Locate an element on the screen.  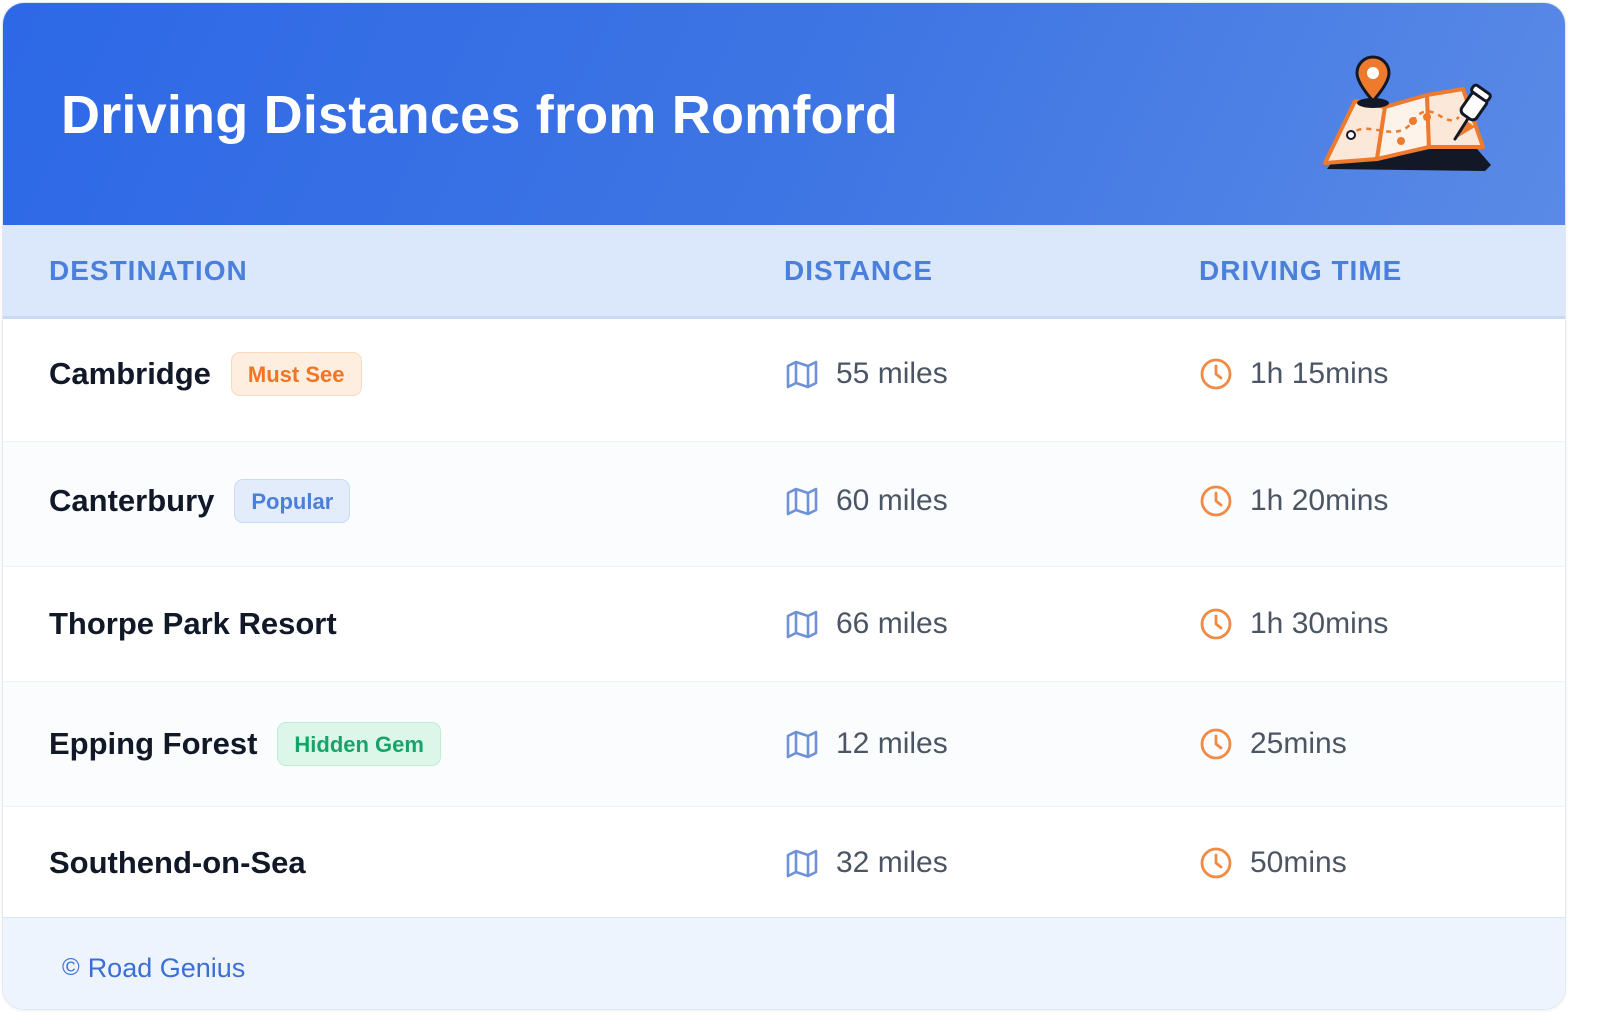
destination-cell: Epping Forest Hidden Gem is located at coordinates (245, 744).